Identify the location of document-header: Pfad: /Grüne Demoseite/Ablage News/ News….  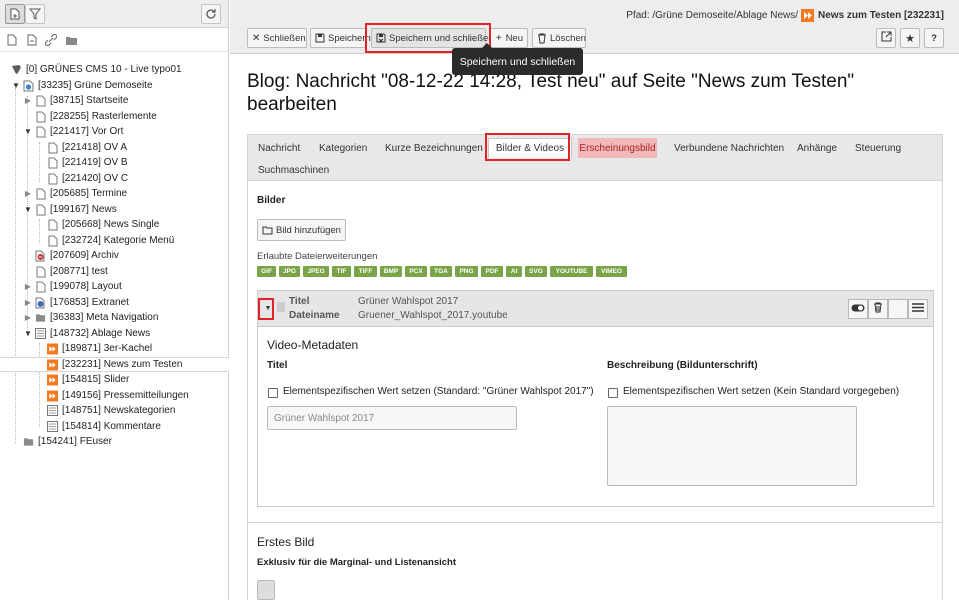
(594, 27).